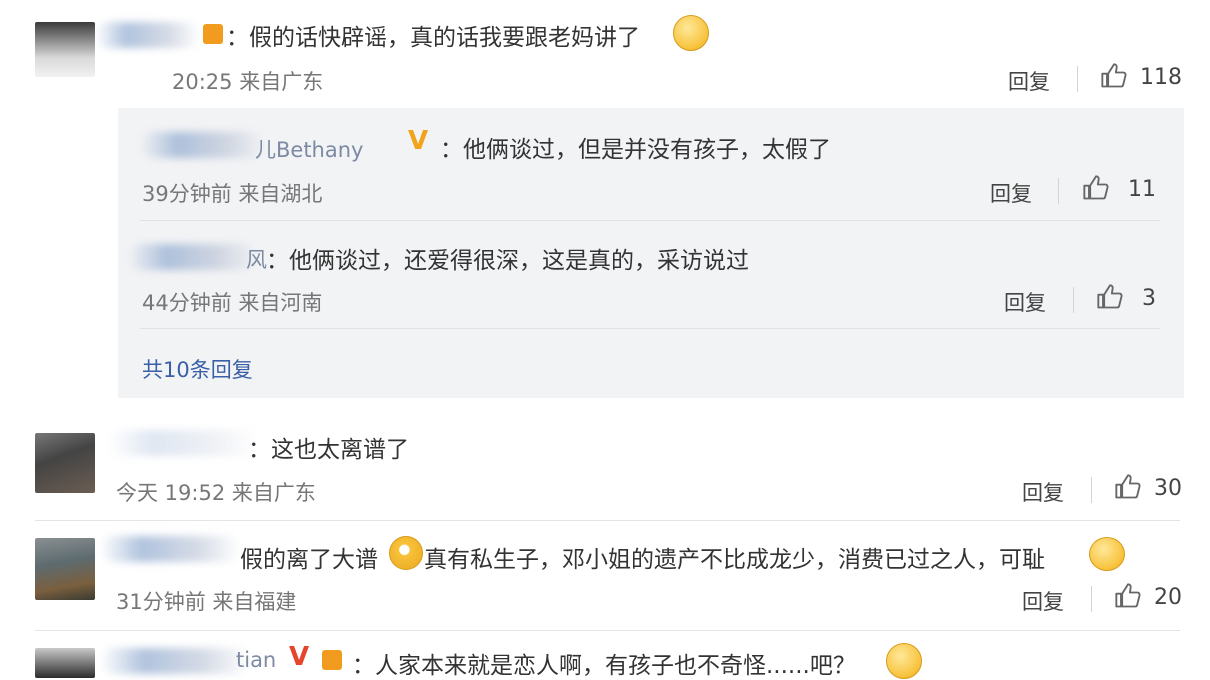 The image size is (1210, 680). I want to click on comment-text: ：这也太离谱了, so click(328, 450).